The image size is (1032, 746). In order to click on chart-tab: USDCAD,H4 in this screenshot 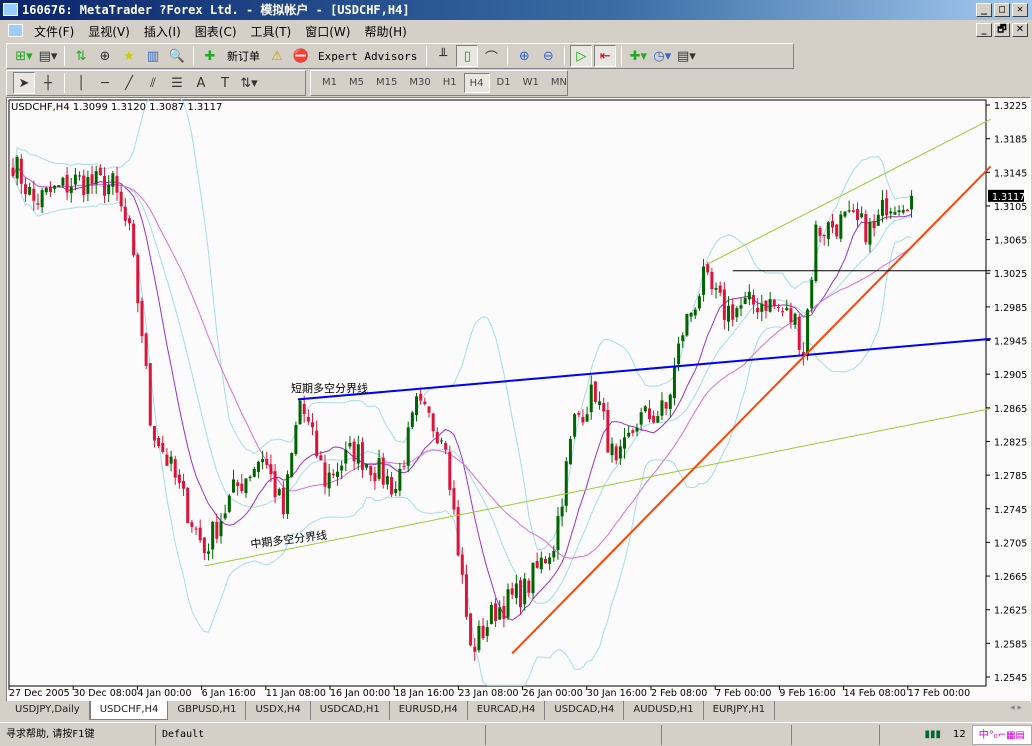, I will do `click(585, 710)`.